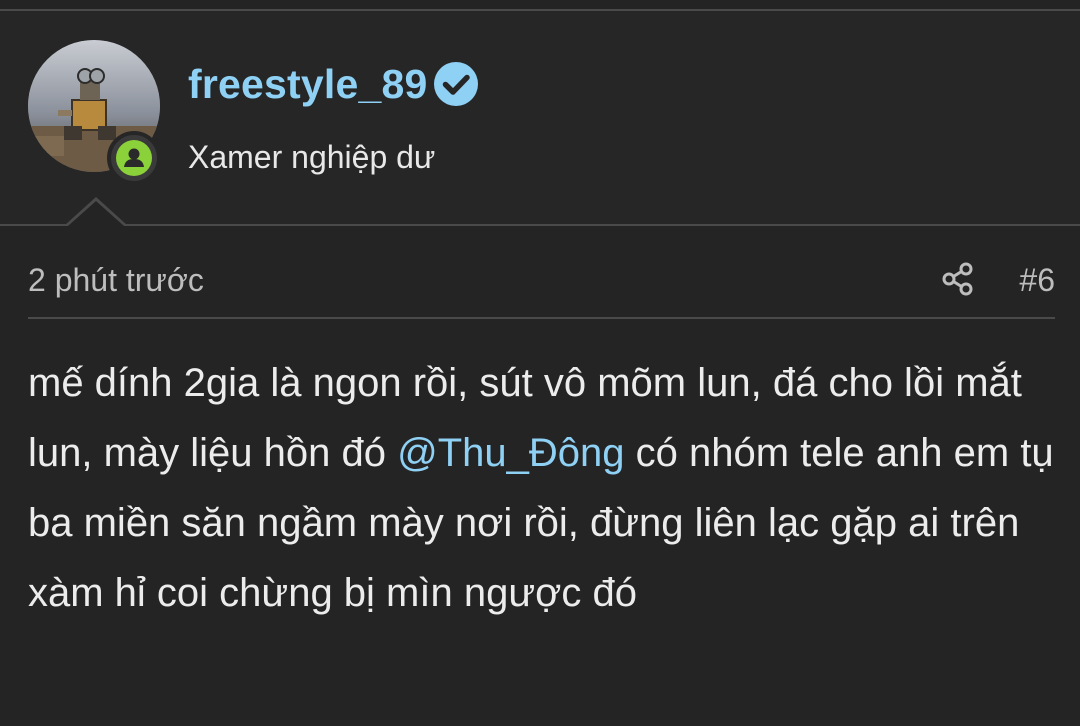 Image resolution: width=1080 pixels, height=726 pixels. I want to click on online-user-icon, so click(134, 158).